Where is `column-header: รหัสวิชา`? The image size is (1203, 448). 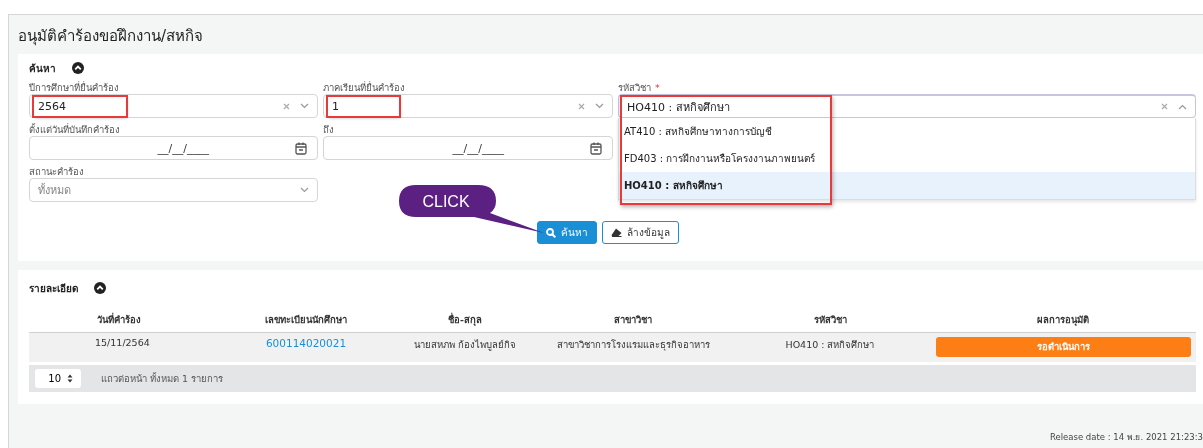
column-header: รหัสวิชา is located at coordinates (830, 319).